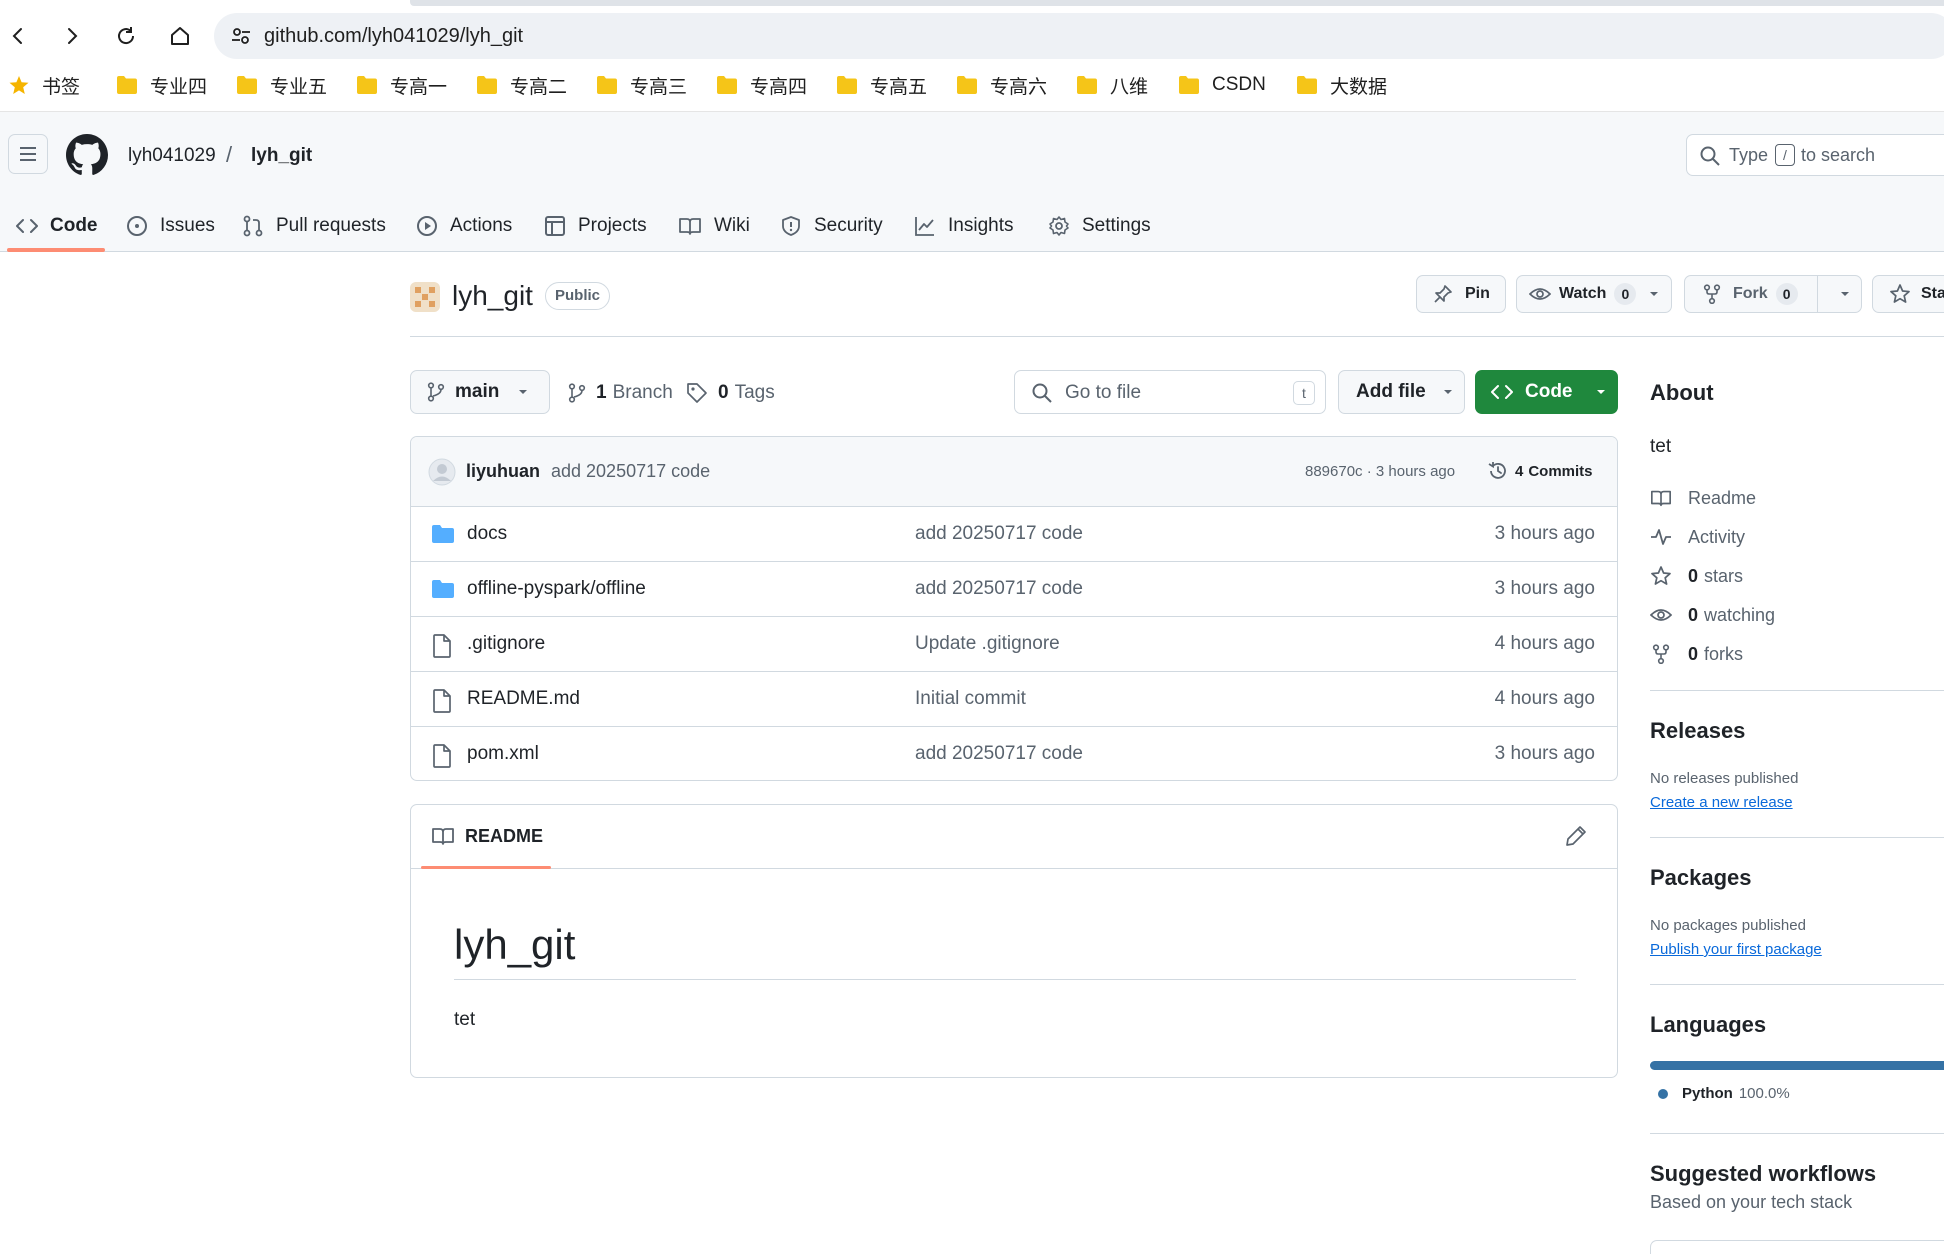 The image size is (1944, 1254). Describe the element at coordinates (281, 85) in the screenshot. I see `bookmark-item: 专业五` at that location.